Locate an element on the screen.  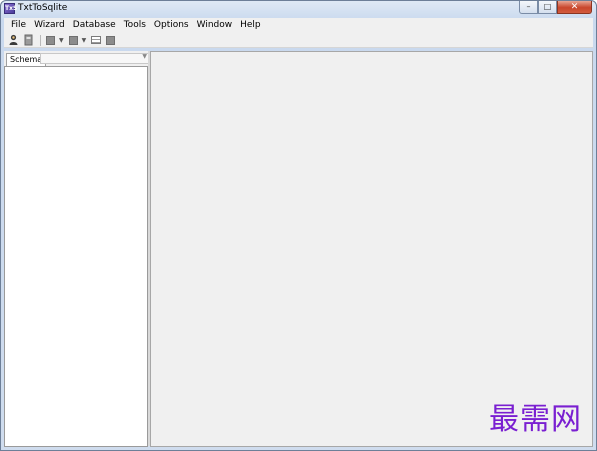
window-controls: – □ ✕ is located at coordinates (555, 8).